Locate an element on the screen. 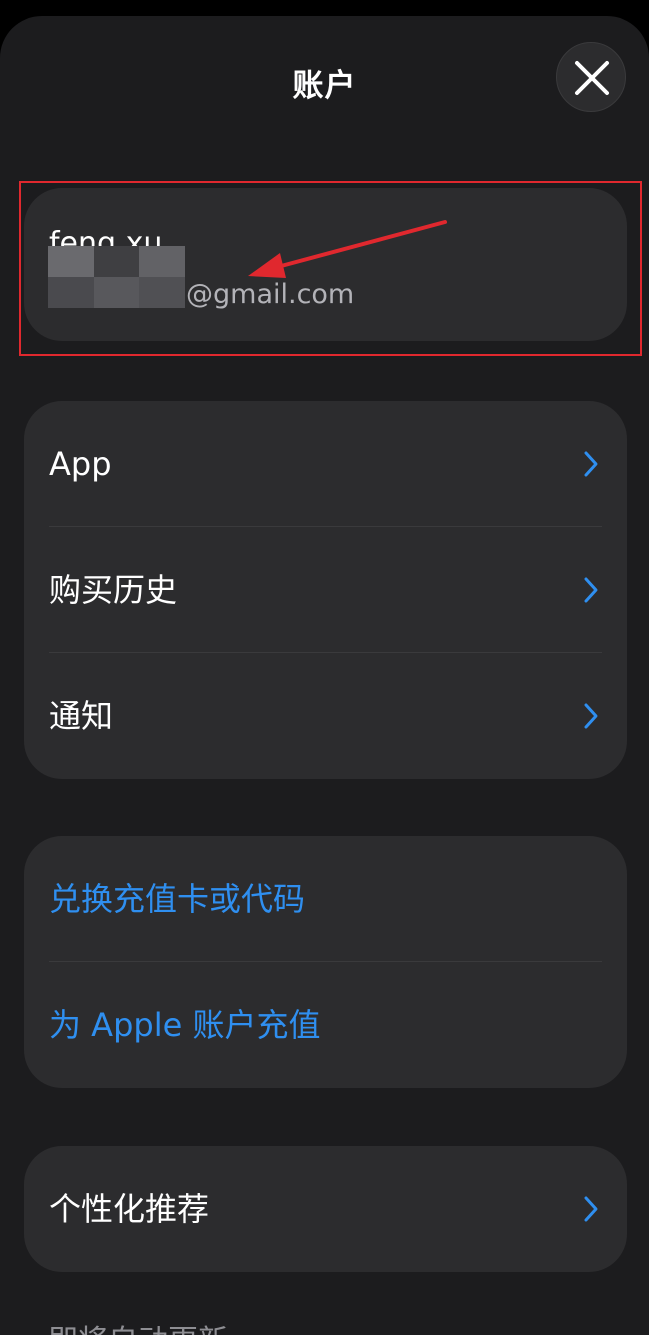 This screenshot has height=1335, width=649. row-personalized-recommendations: 个性化推荐 is located at coordinates (325, 1209).